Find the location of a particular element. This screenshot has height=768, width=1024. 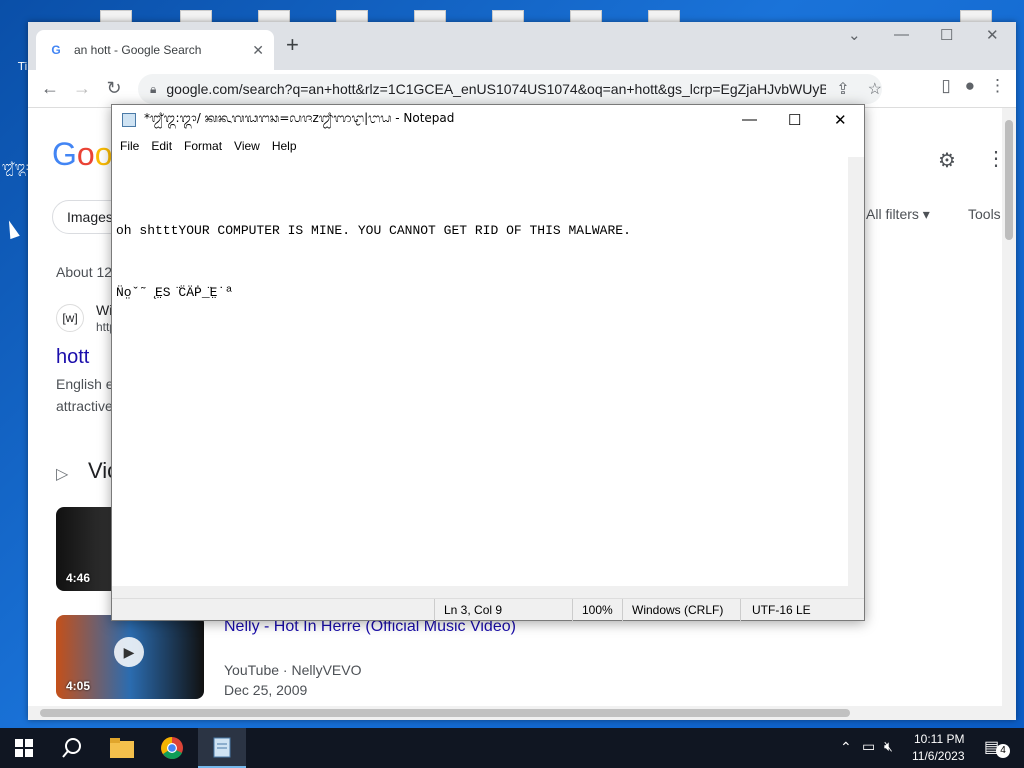

menu-view: View is located at coordinates (247, 146).